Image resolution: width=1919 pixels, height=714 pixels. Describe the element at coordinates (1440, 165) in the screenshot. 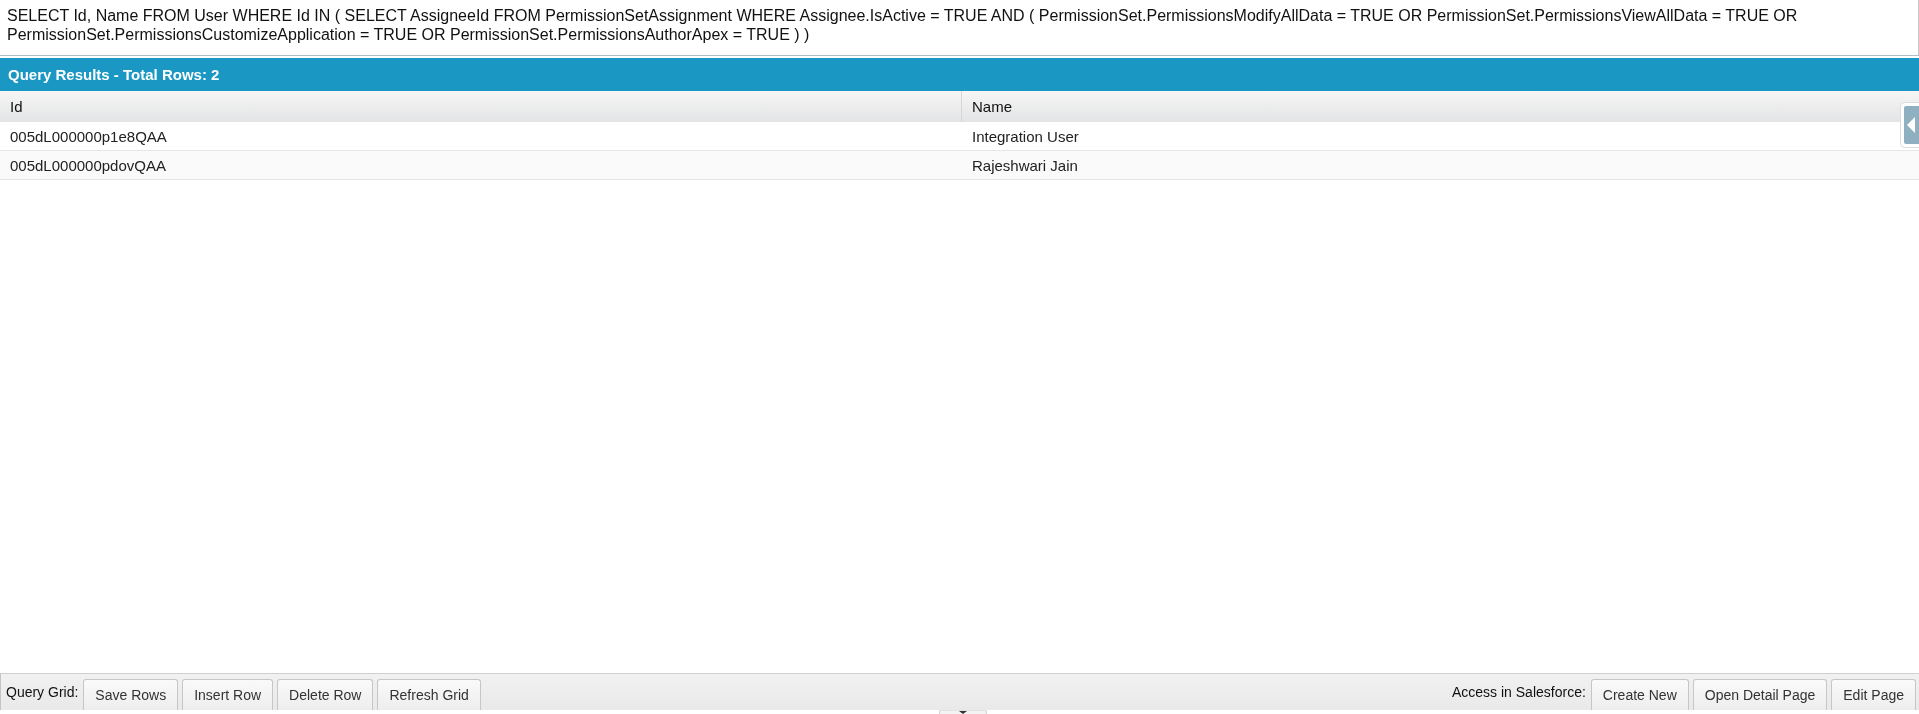

I see `table-cell: Rajeshwari Jain` at that location.